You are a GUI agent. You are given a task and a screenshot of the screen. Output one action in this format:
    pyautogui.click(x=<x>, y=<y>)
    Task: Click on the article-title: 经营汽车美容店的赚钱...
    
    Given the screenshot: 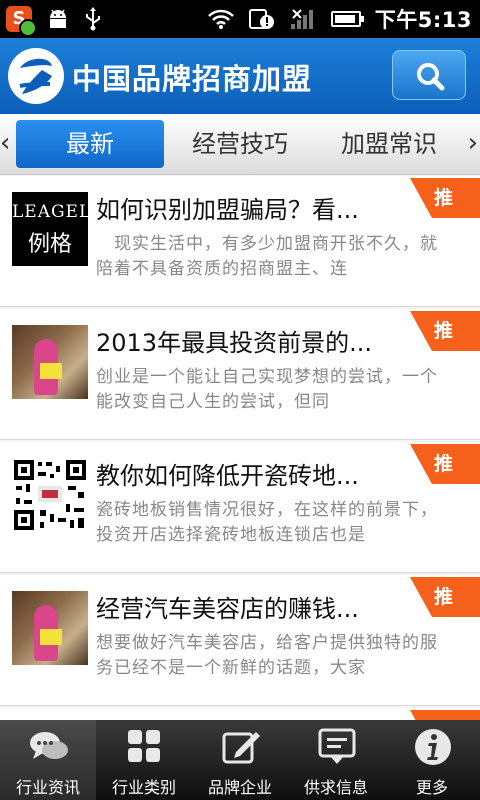 What is the action you would take?
    pyautogui.click(x=227, y=609)
    